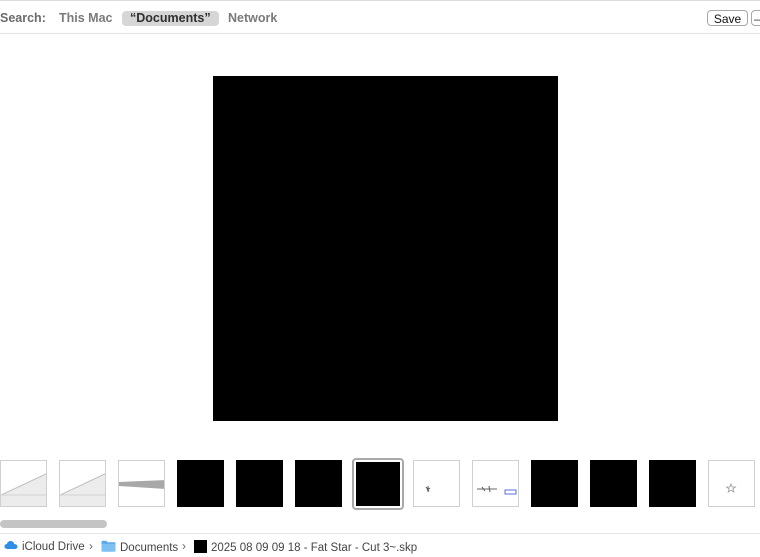 The height and width of the screenshot is (557, 760). I want to click on thumbnail-image, so click(378, 484).